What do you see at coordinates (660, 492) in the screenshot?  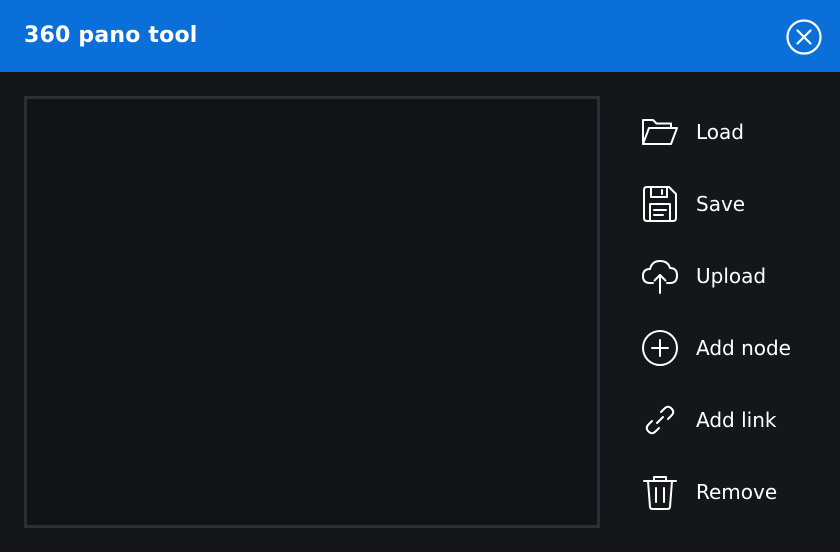 I see `trash-icon` at bounding box center [660, 492].